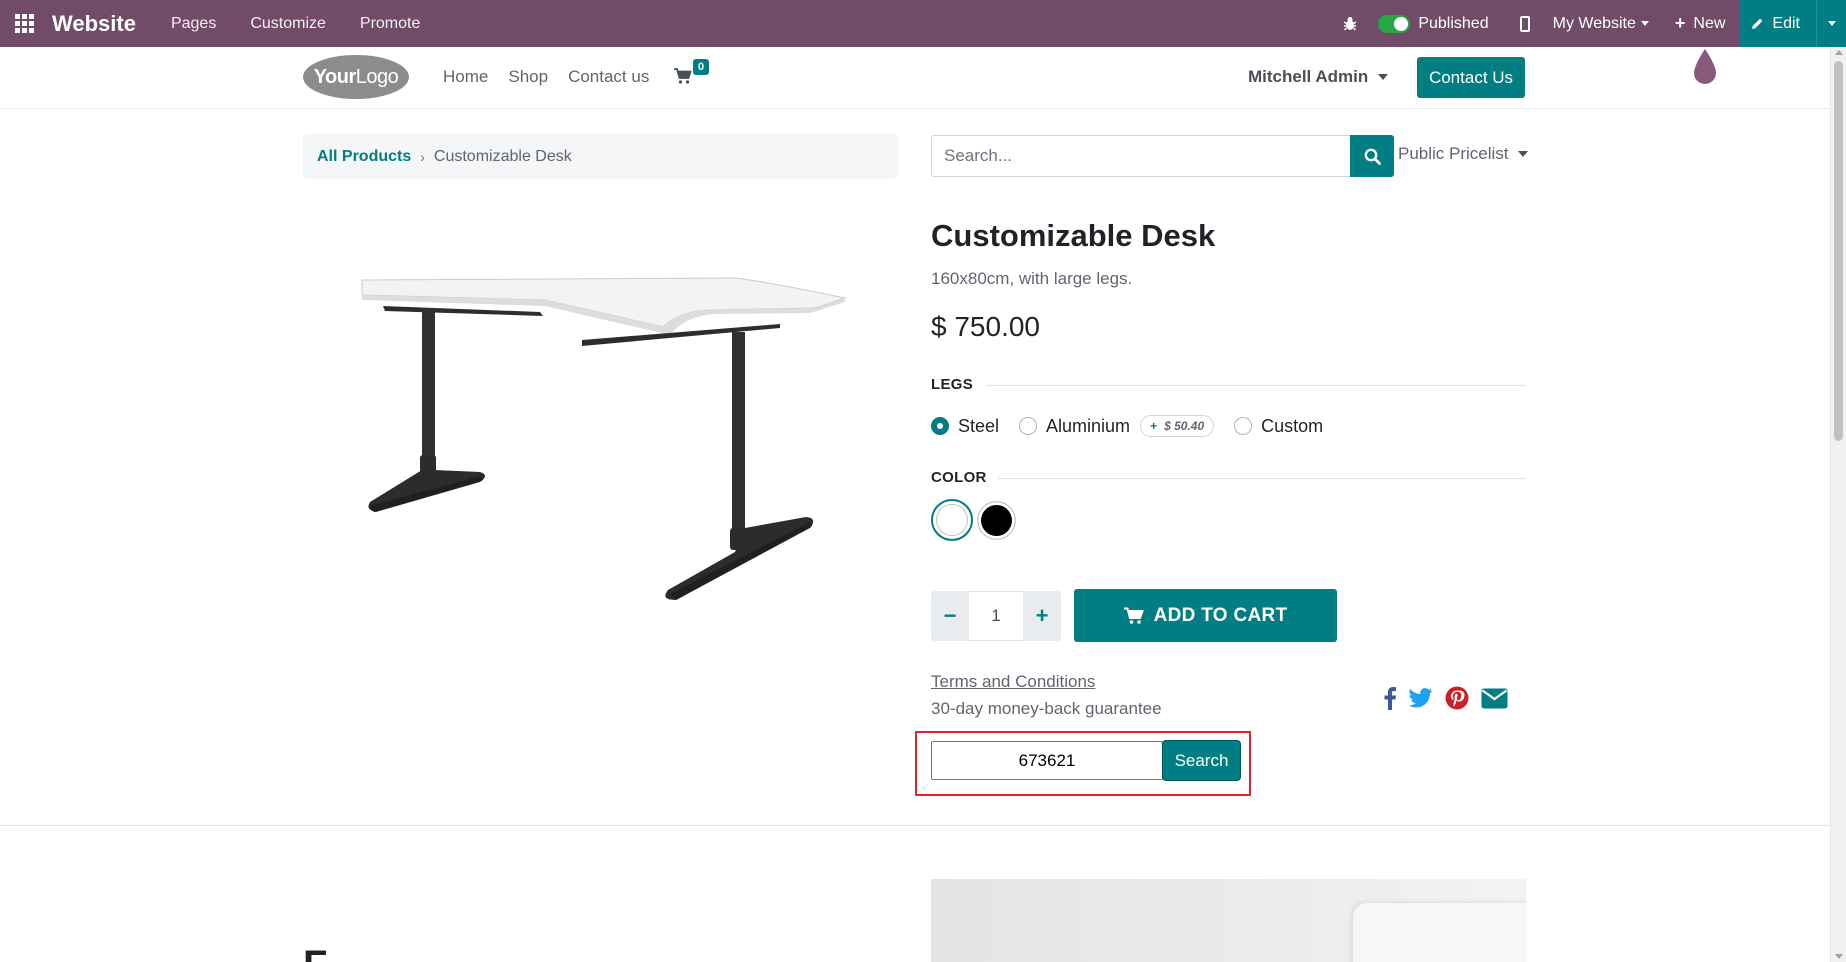 The image size is (1846, 962). What do you see at coordinates (1839, 52) in the screenshot?
I see `scroll-up-icon` at bounding box center [1839, 52].